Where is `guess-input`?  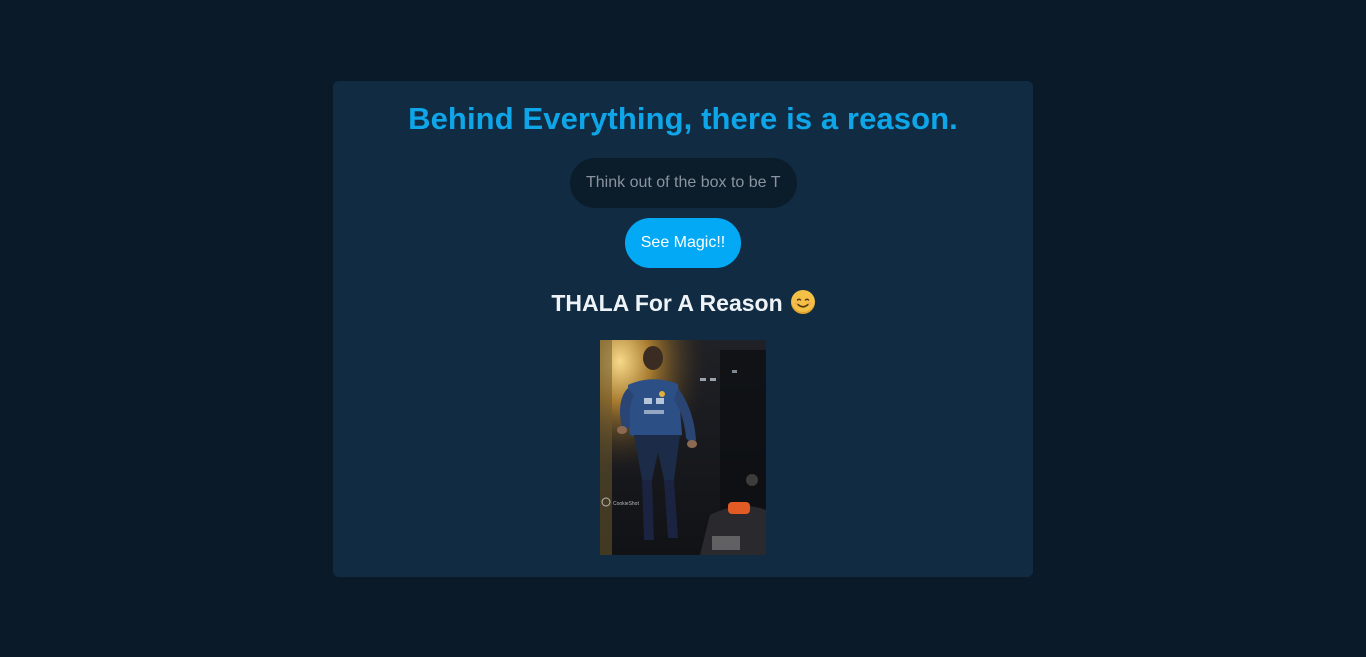 guess-input is located at coordinates (683, 183).